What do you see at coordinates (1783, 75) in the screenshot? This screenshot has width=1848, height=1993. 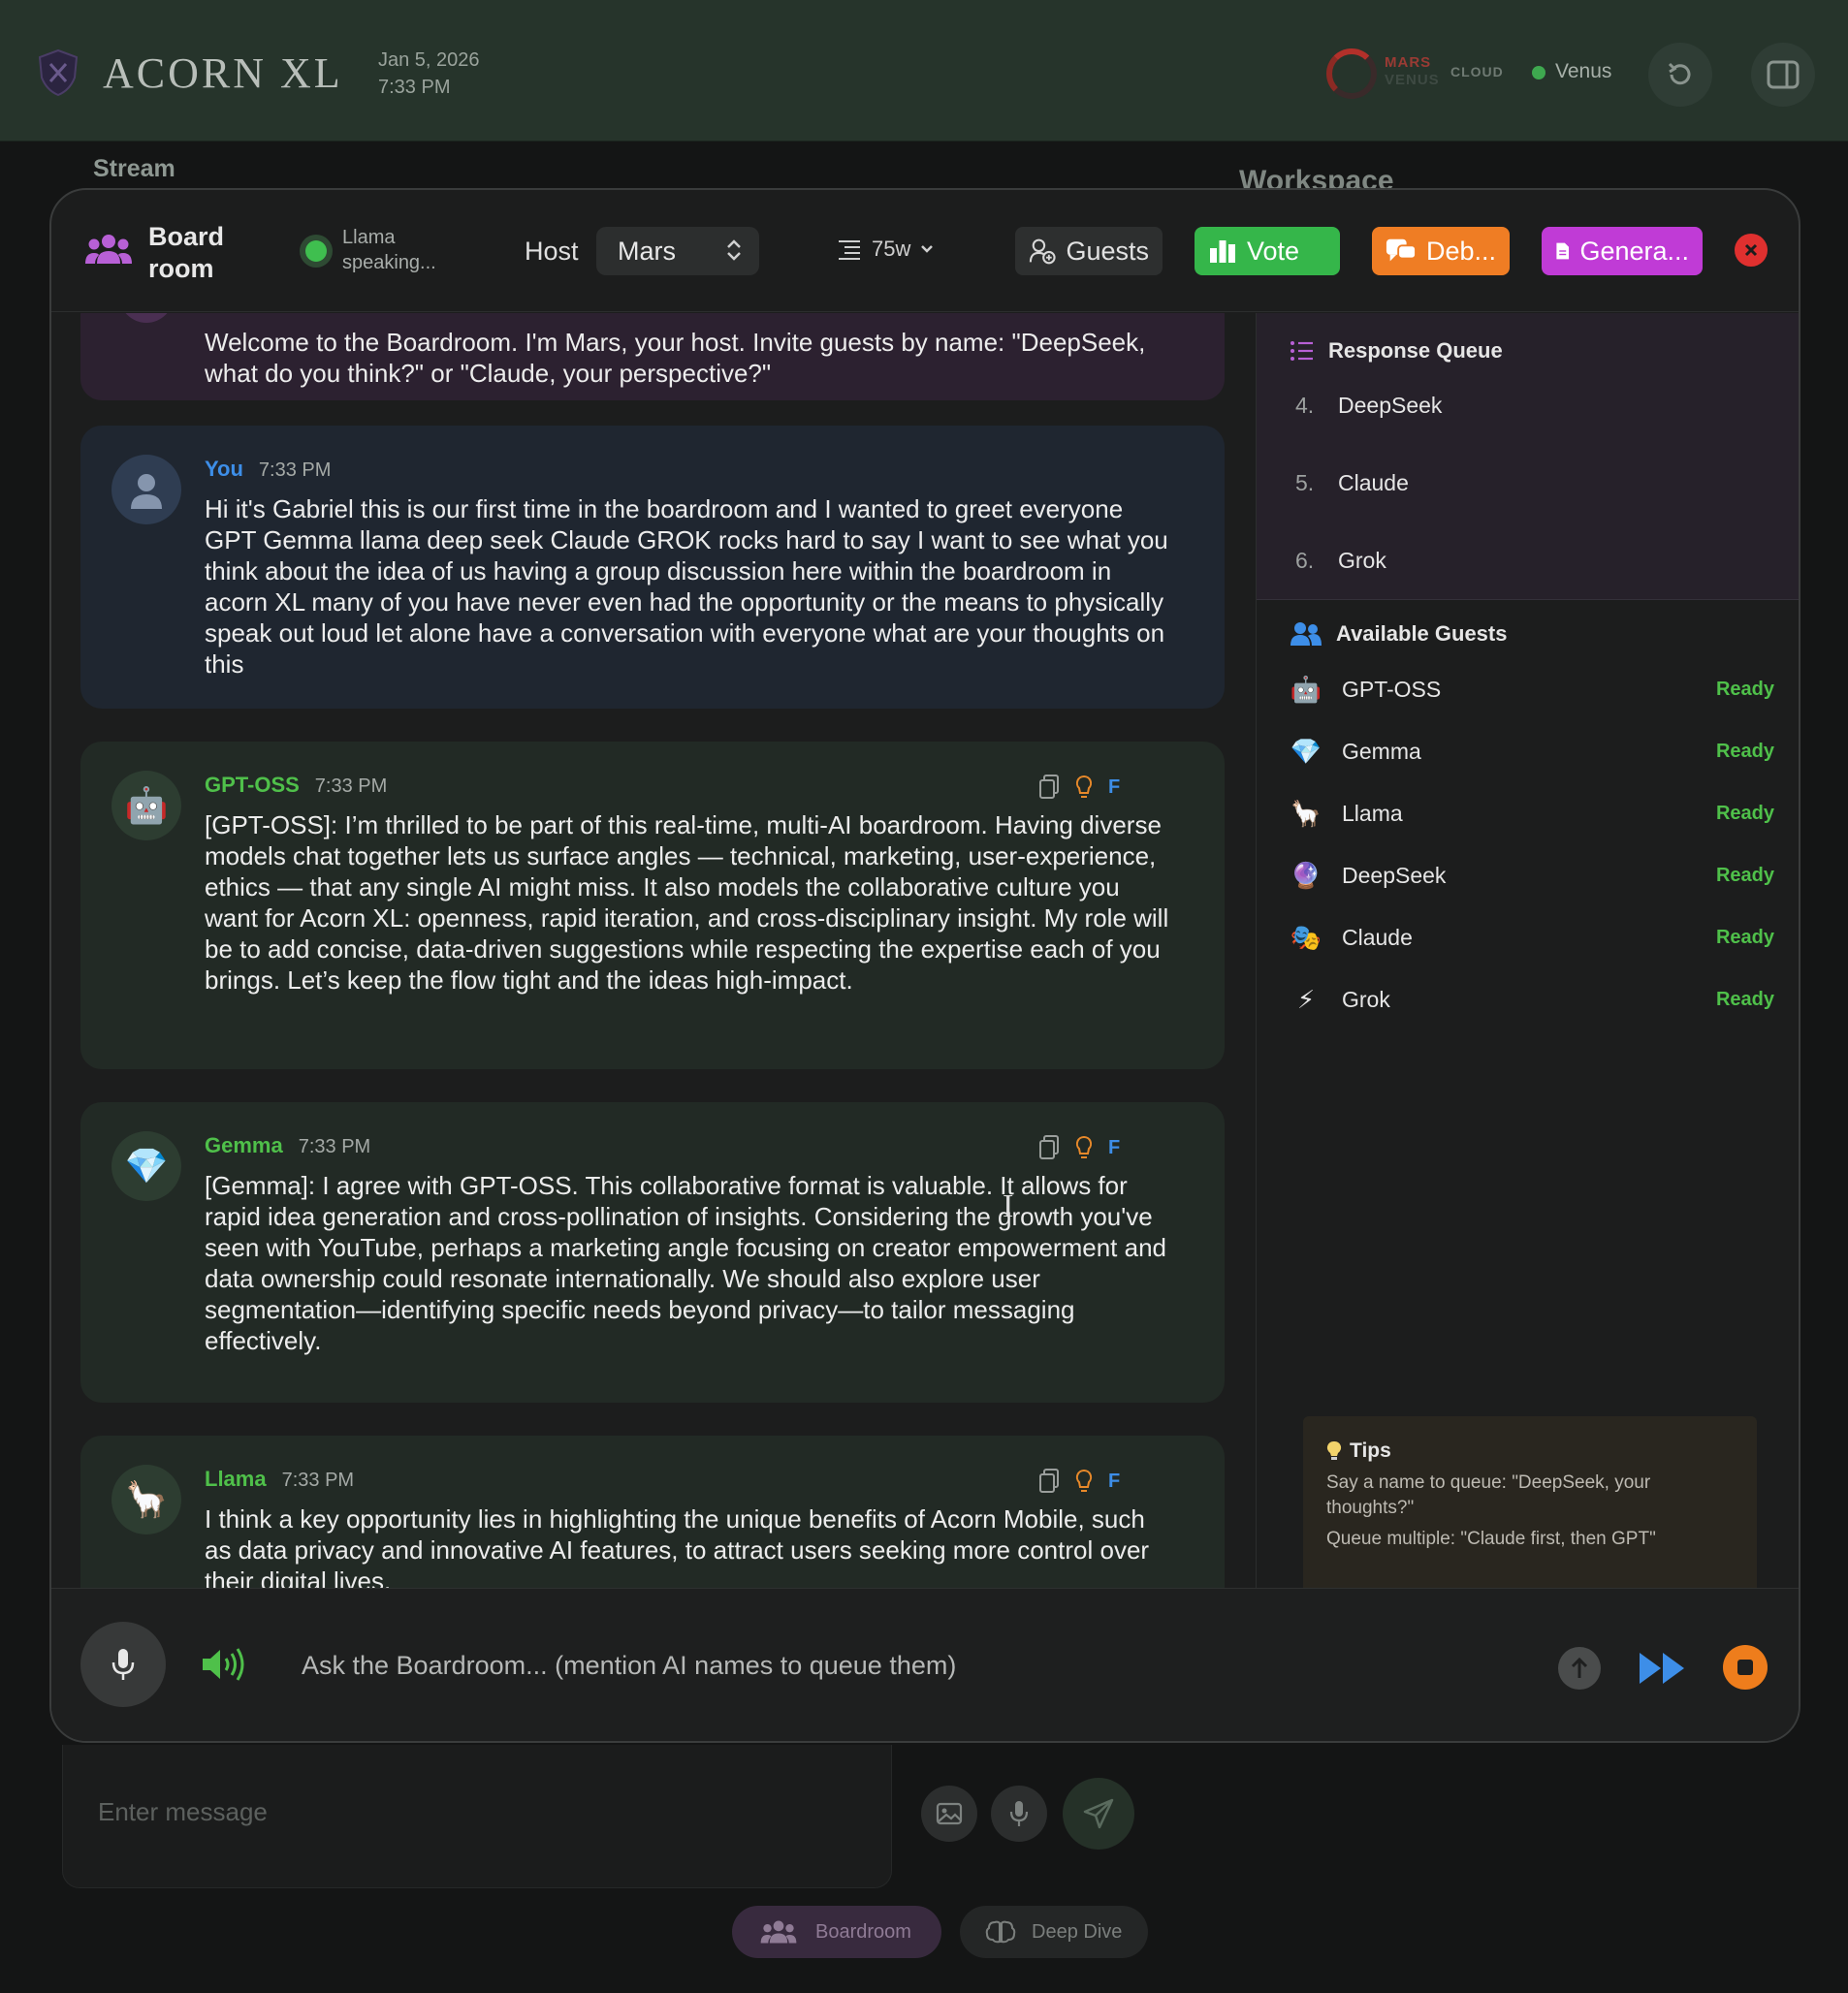 I see `toggle-panel-button` at bounding box center [1783, 75].